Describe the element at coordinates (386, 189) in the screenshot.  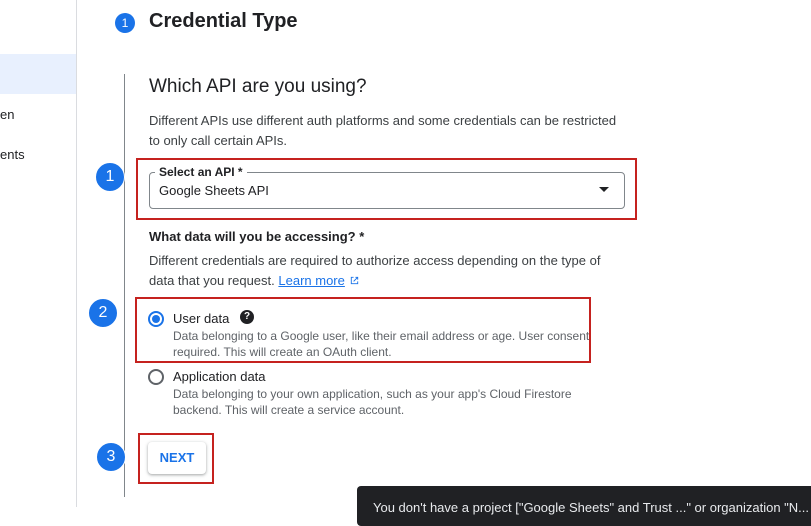
I see `highlight-box-api` at that location.